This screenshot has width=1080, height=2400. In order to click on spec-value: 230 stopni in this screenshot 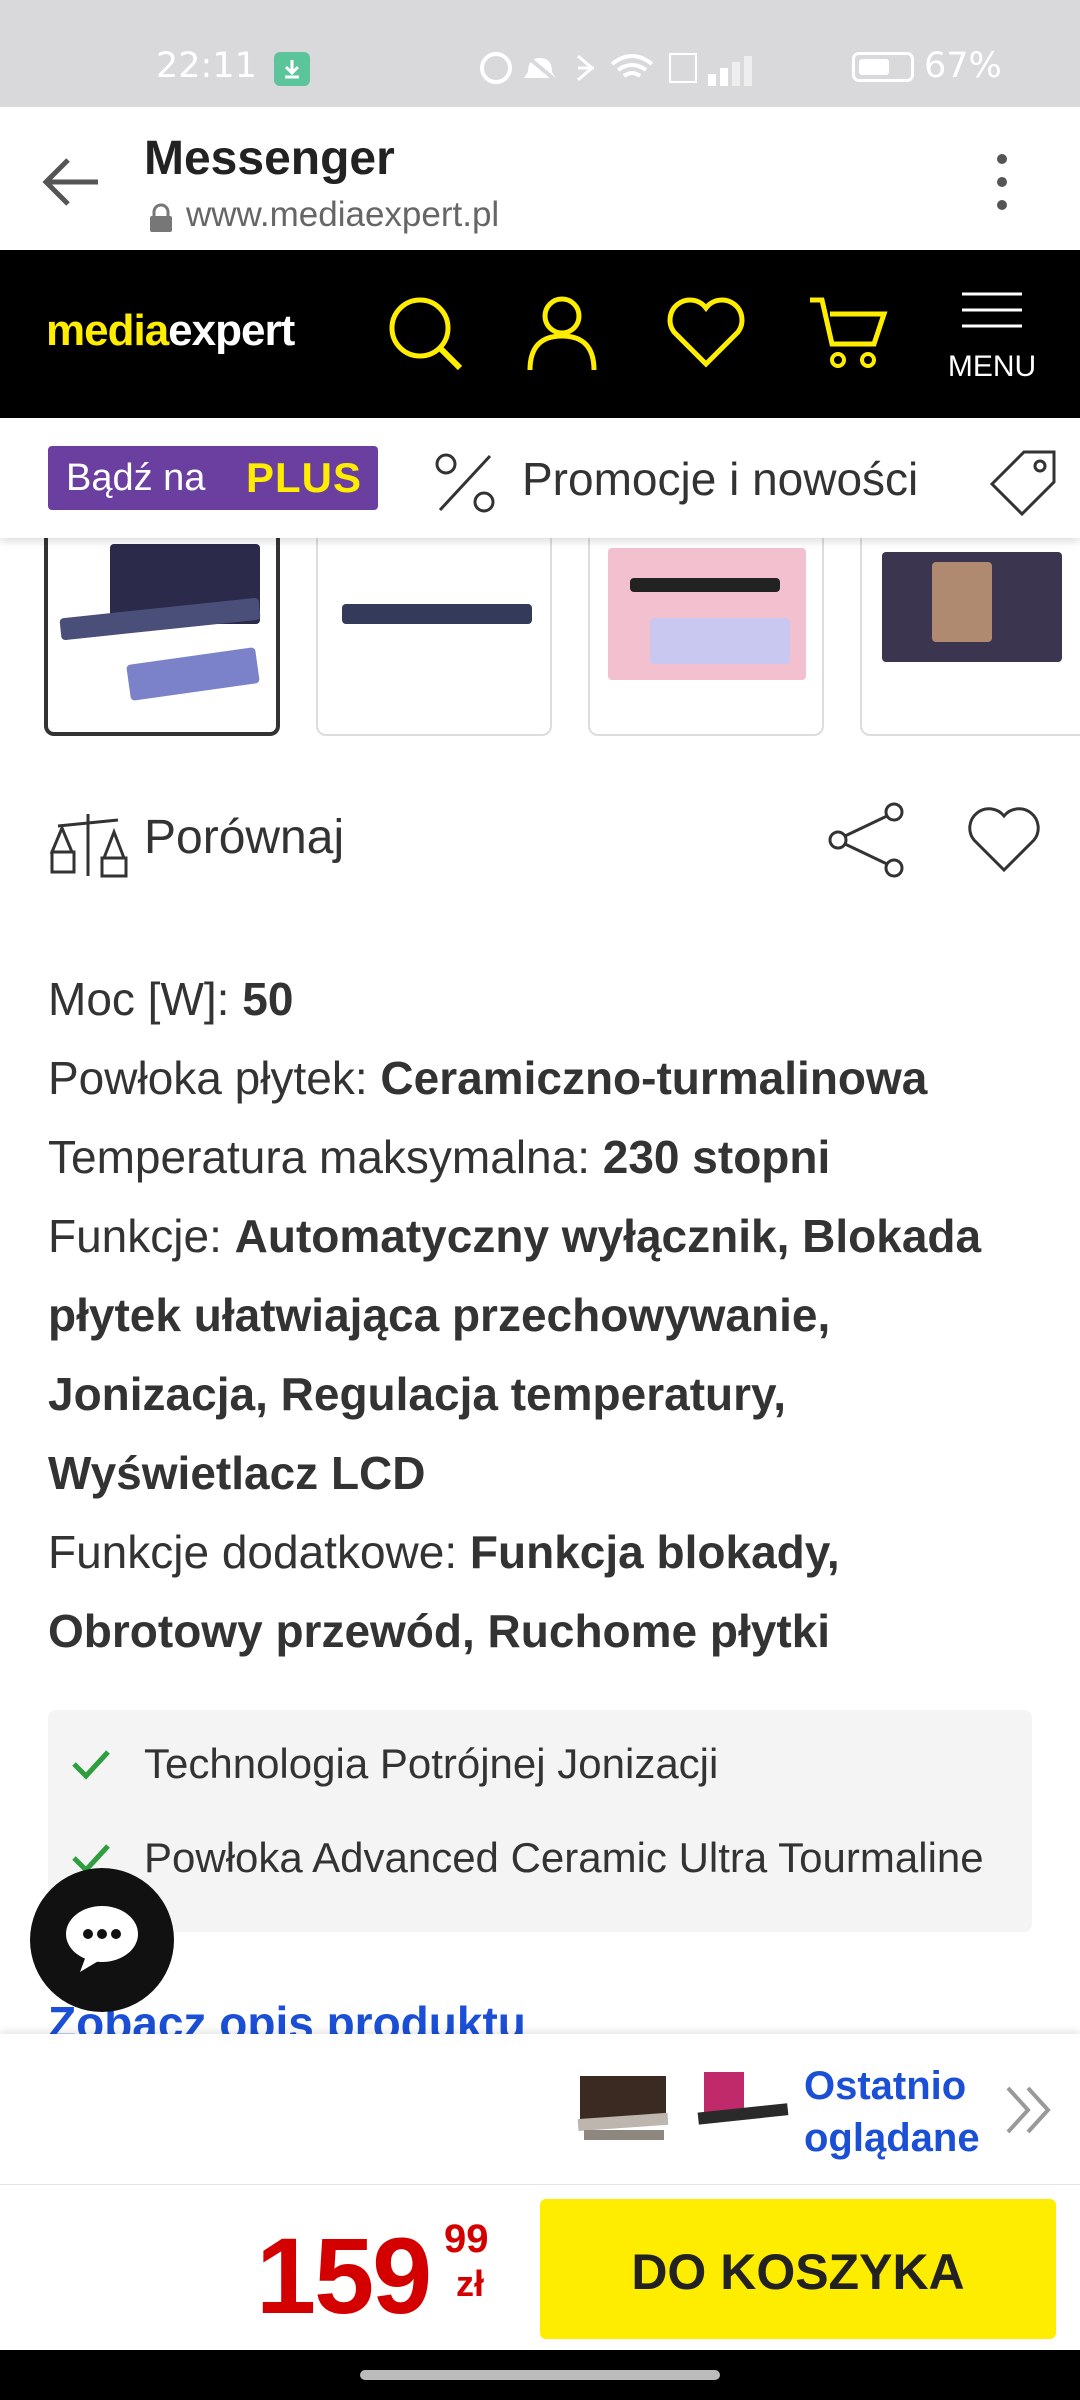, I will do `click(716, 1157)`.